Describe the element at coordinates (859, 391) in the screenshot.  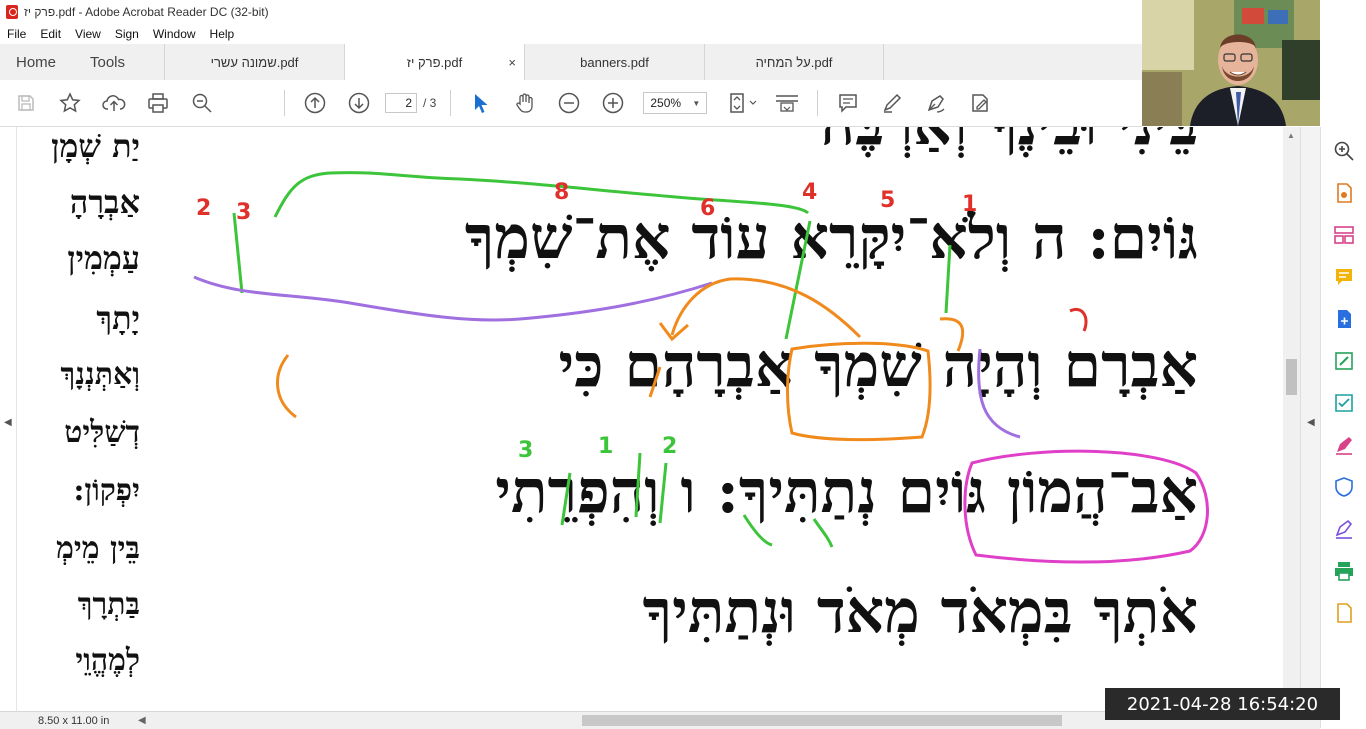
I see `orange-box-annotation` at that location.